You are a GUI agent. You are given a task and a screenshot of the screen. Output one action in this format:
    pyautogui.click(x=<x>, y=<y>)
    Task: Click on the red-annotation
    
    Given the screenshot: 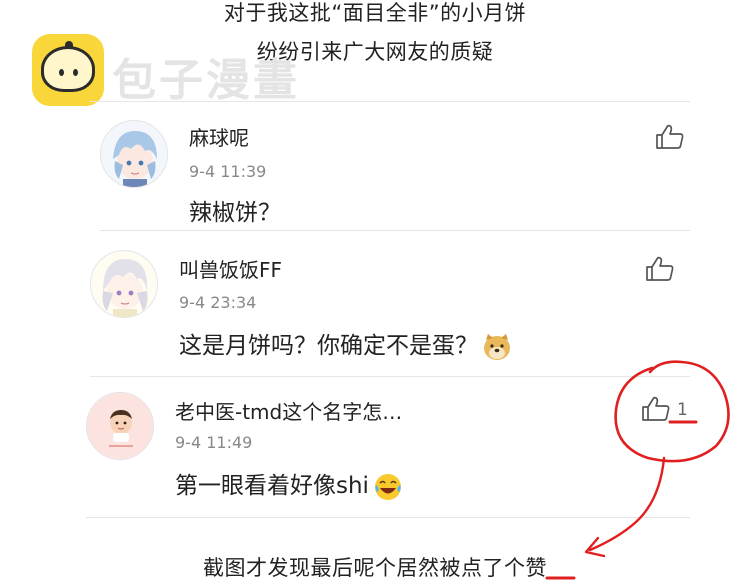 What is the action you would take?
    pyautogui.click(x=637, y=470)
    